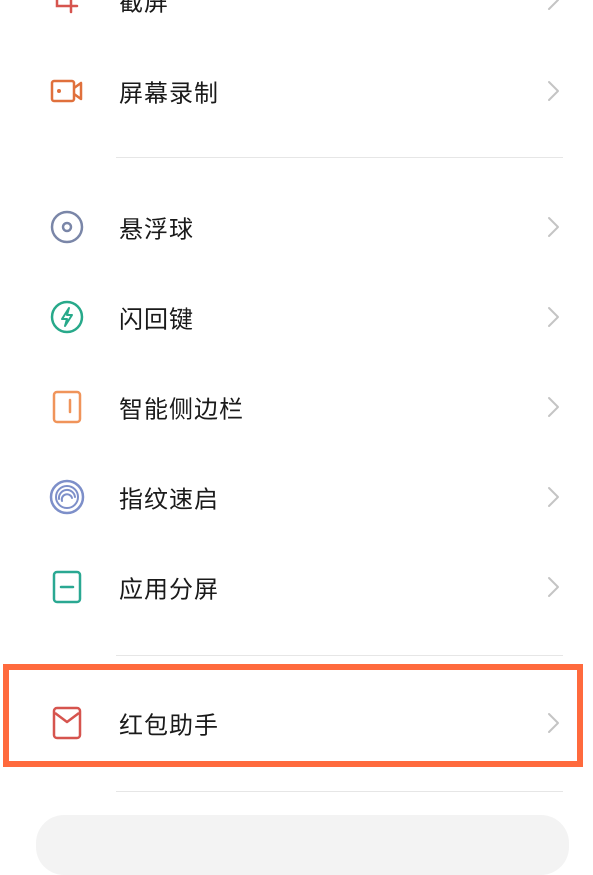 Image resolution: width=593 pixels, height=875 pixels. Describe the element at coordinates (67, 317) in the screenshot. I see `flashback-key-icon` at that location.